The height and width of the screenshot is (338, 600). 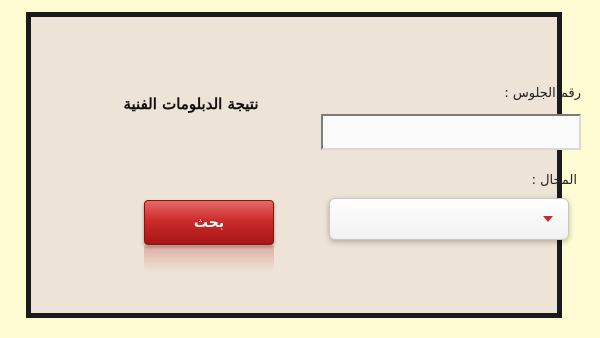 I want to click on button-reflection, so click(x=209, y=259).